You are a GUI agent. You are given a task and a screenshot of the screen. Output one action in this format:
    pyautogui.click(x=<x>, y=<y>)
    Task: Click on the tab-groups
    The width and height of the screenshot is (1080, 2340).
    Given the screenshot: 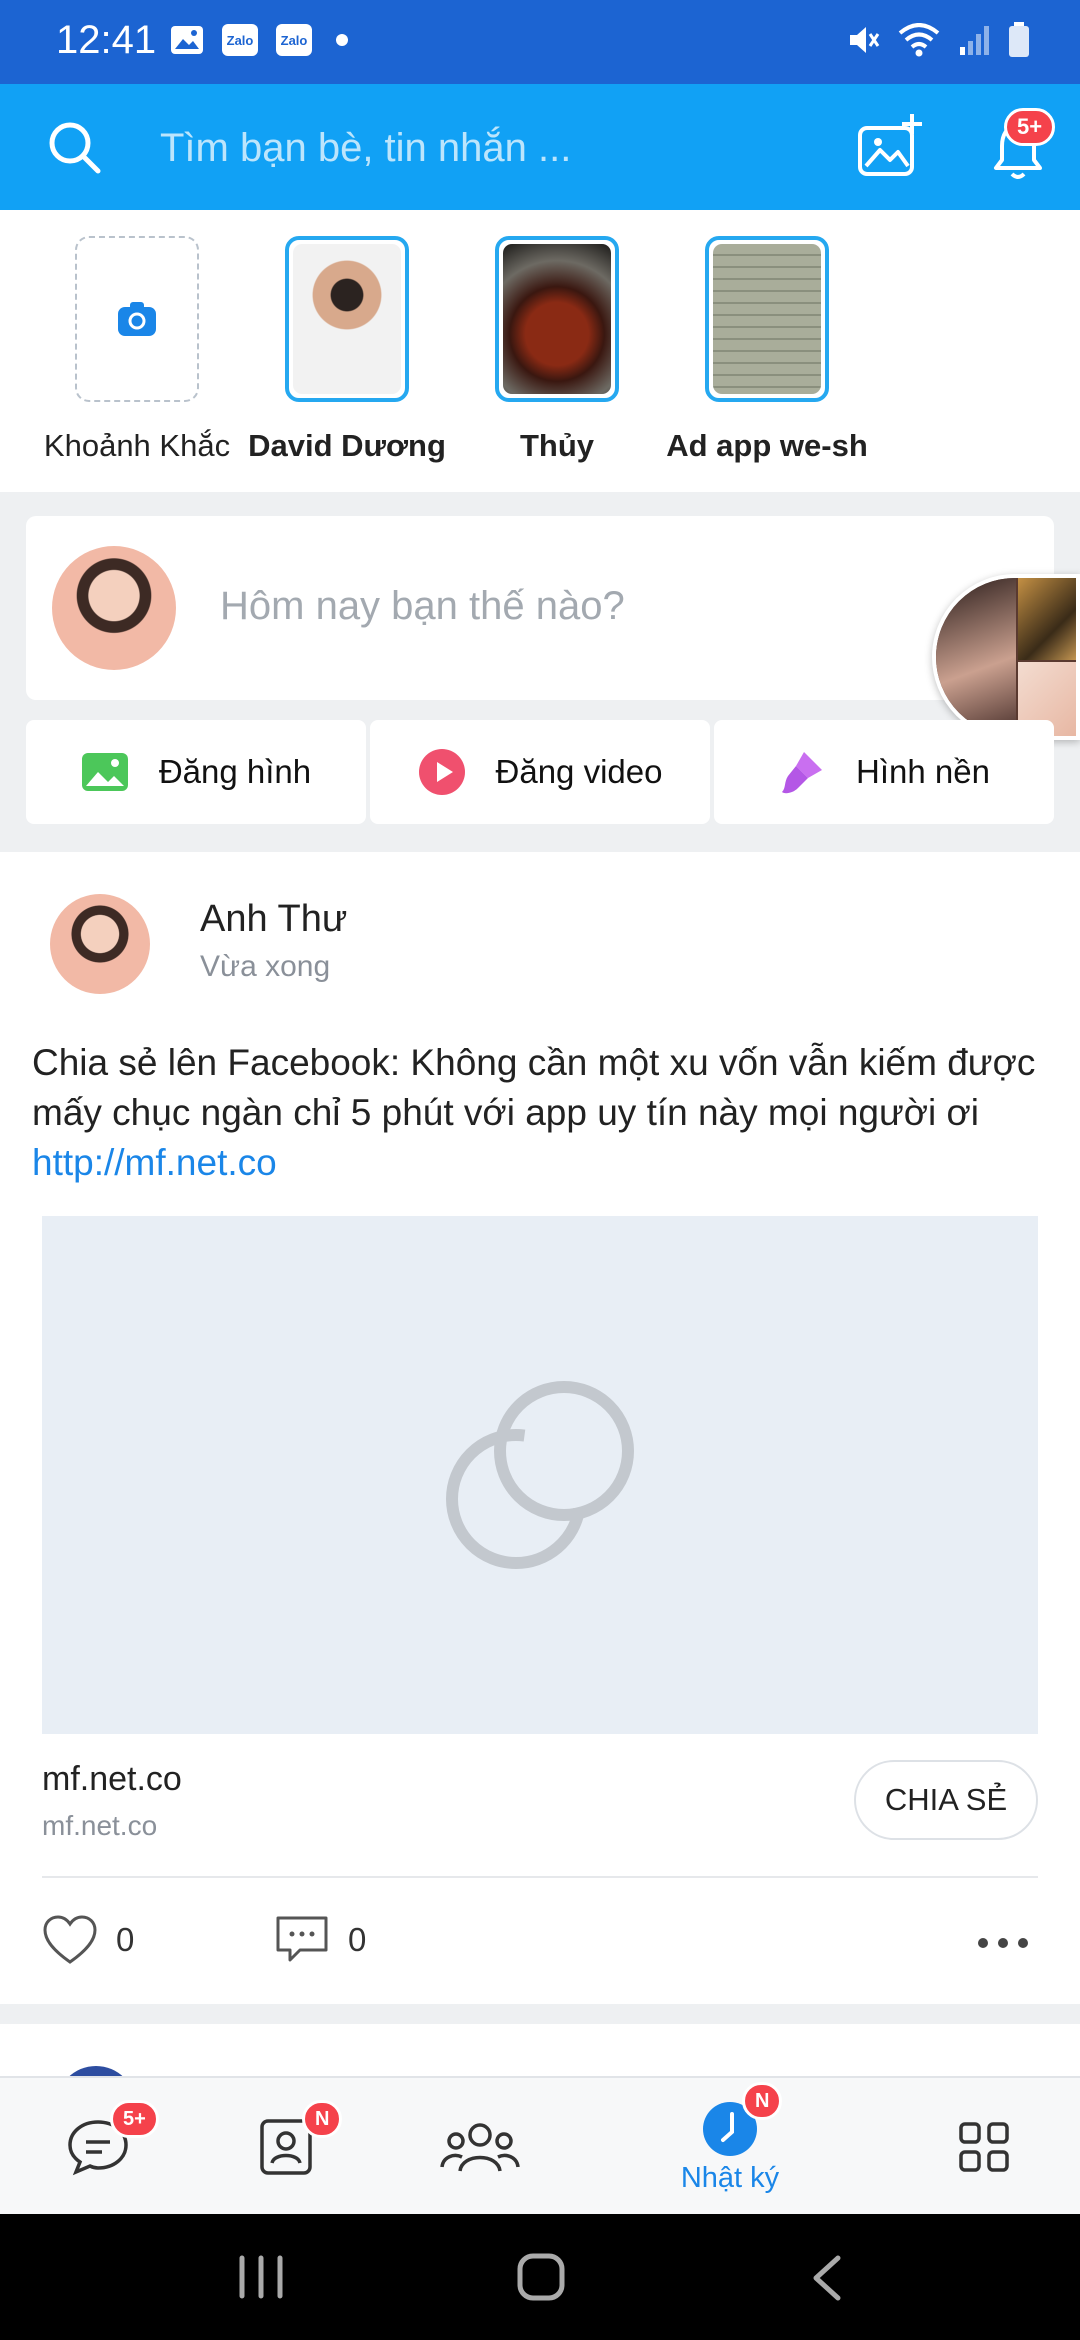 What is the action you would take?
    pyautogui.click(x=480, y=2147)
    